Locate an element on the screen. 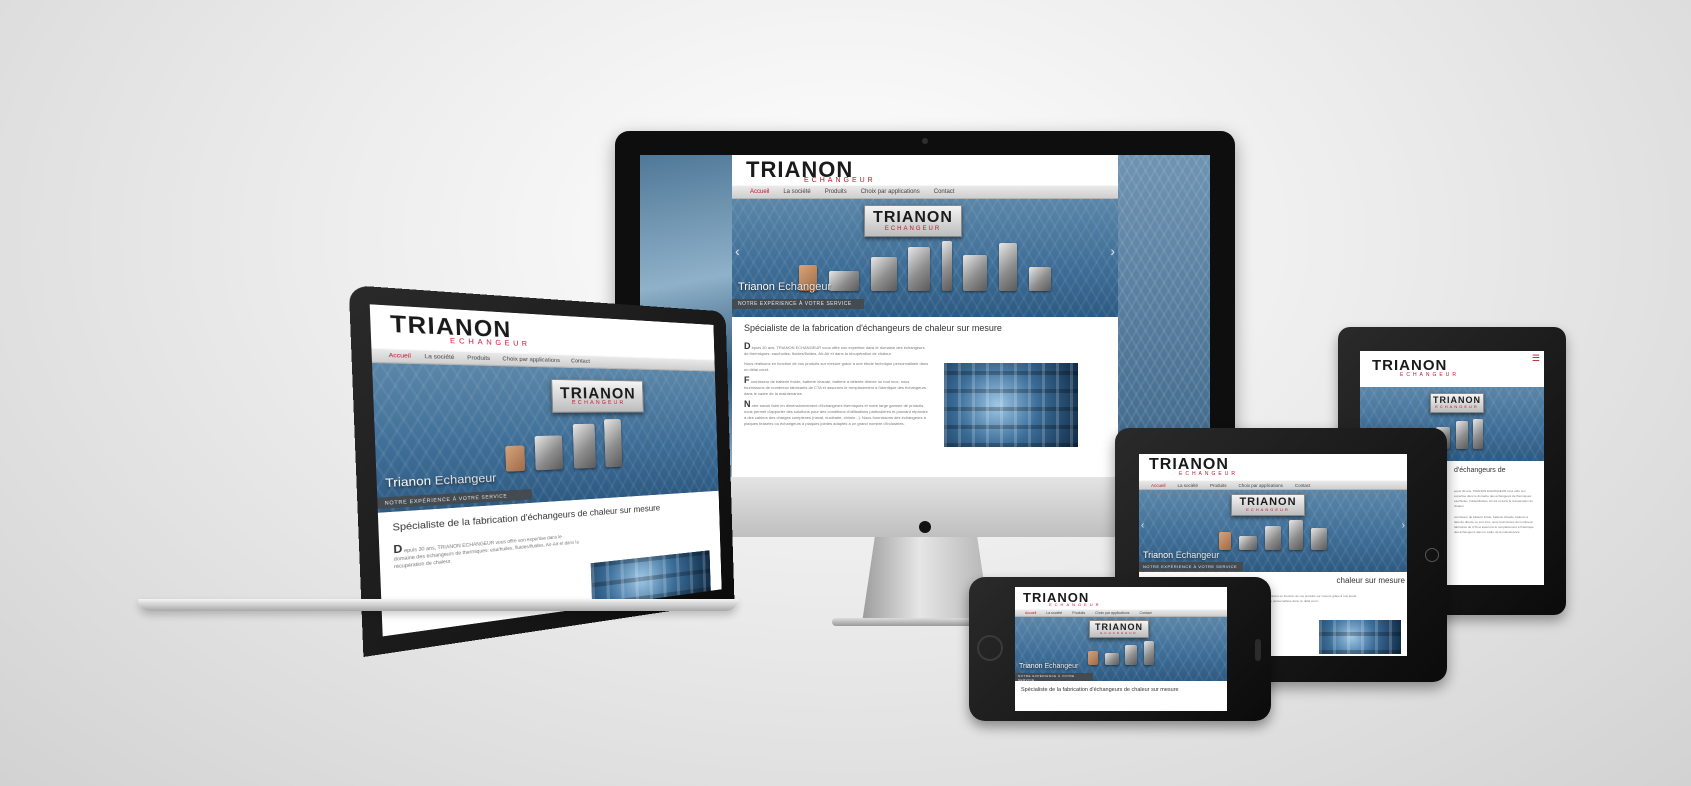 This screenshot has width=1691, height=786. hero-logo-text: TRIANON is located at coordinates (597, 392).